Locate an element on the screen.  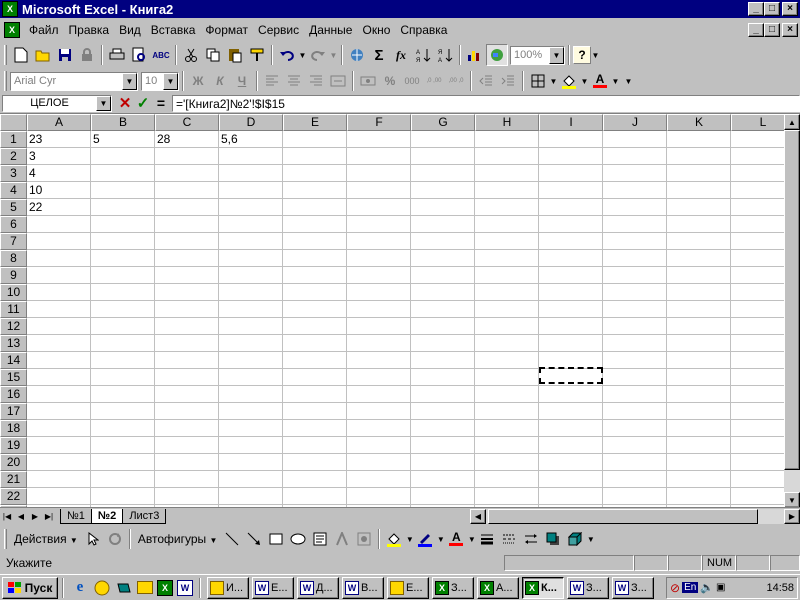
cell-J20 is located at coordinates (635, 462).